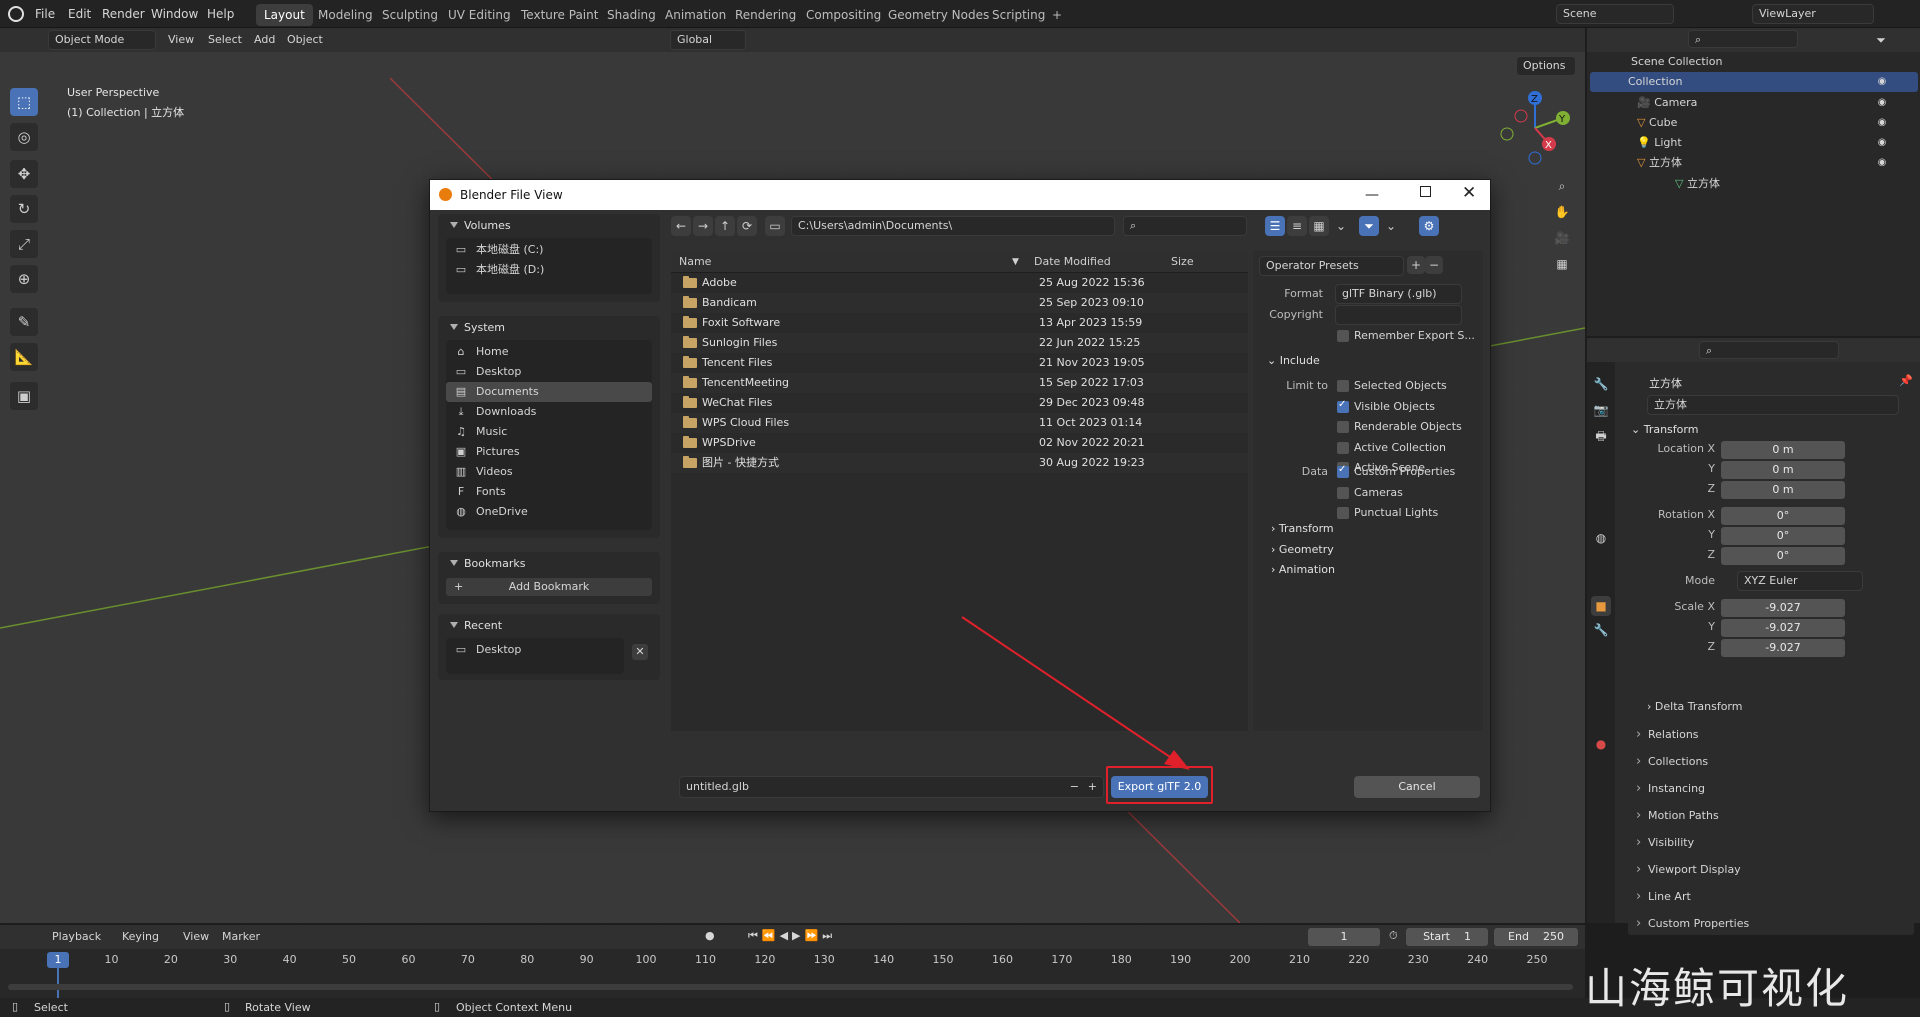  I want to click on copyright-input, so click(1398, 315).